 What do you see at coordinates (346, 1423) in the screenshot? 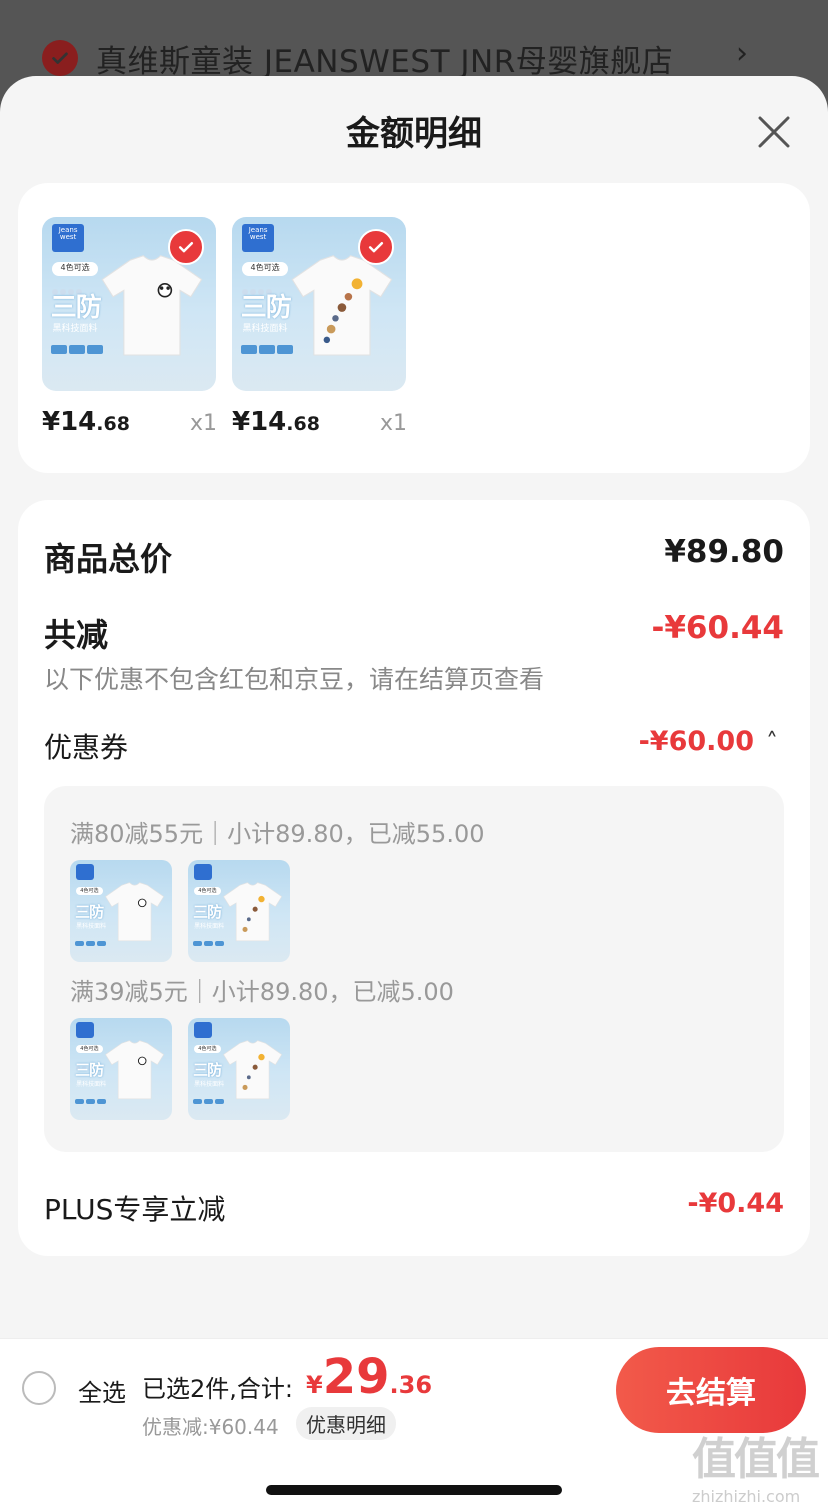
I see `discount-detail-button: 优惠明细` at bounding box center [346, 1423].